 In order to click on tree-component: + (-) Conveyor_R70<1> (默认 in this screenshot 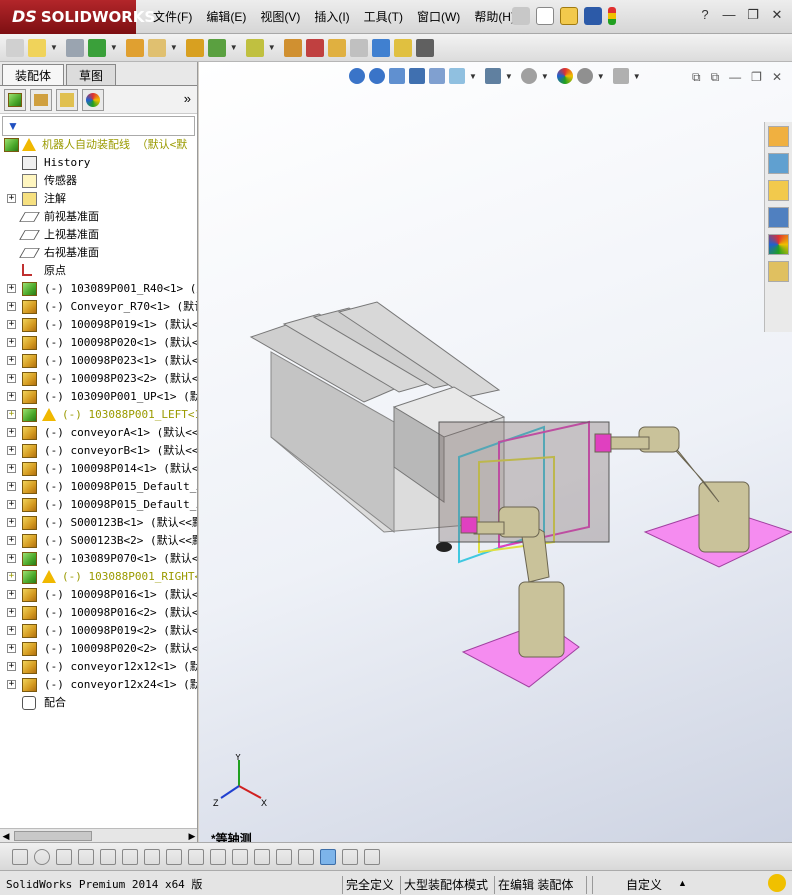, I will do `click(98, 307)`.